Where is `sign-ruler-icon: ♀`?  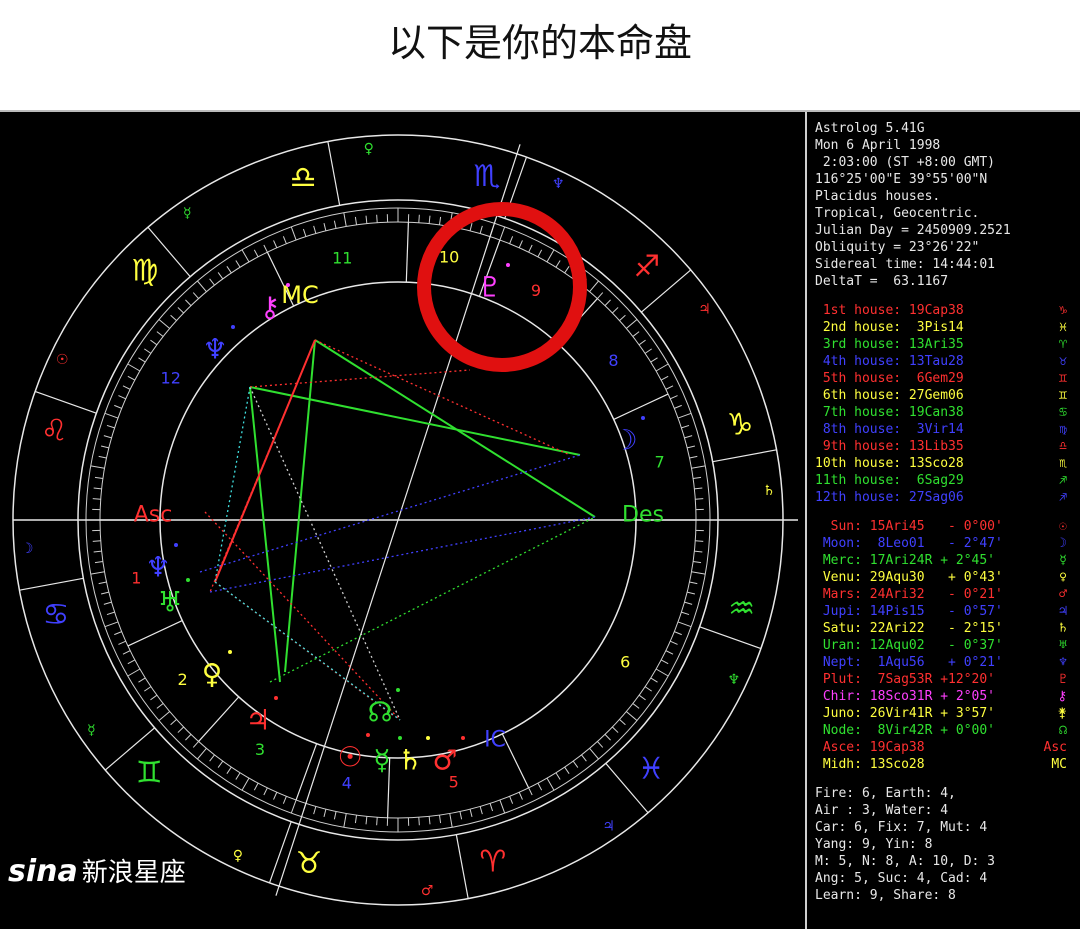
sign-ruler-icon: ♀ is located at coordinates (238, 856).